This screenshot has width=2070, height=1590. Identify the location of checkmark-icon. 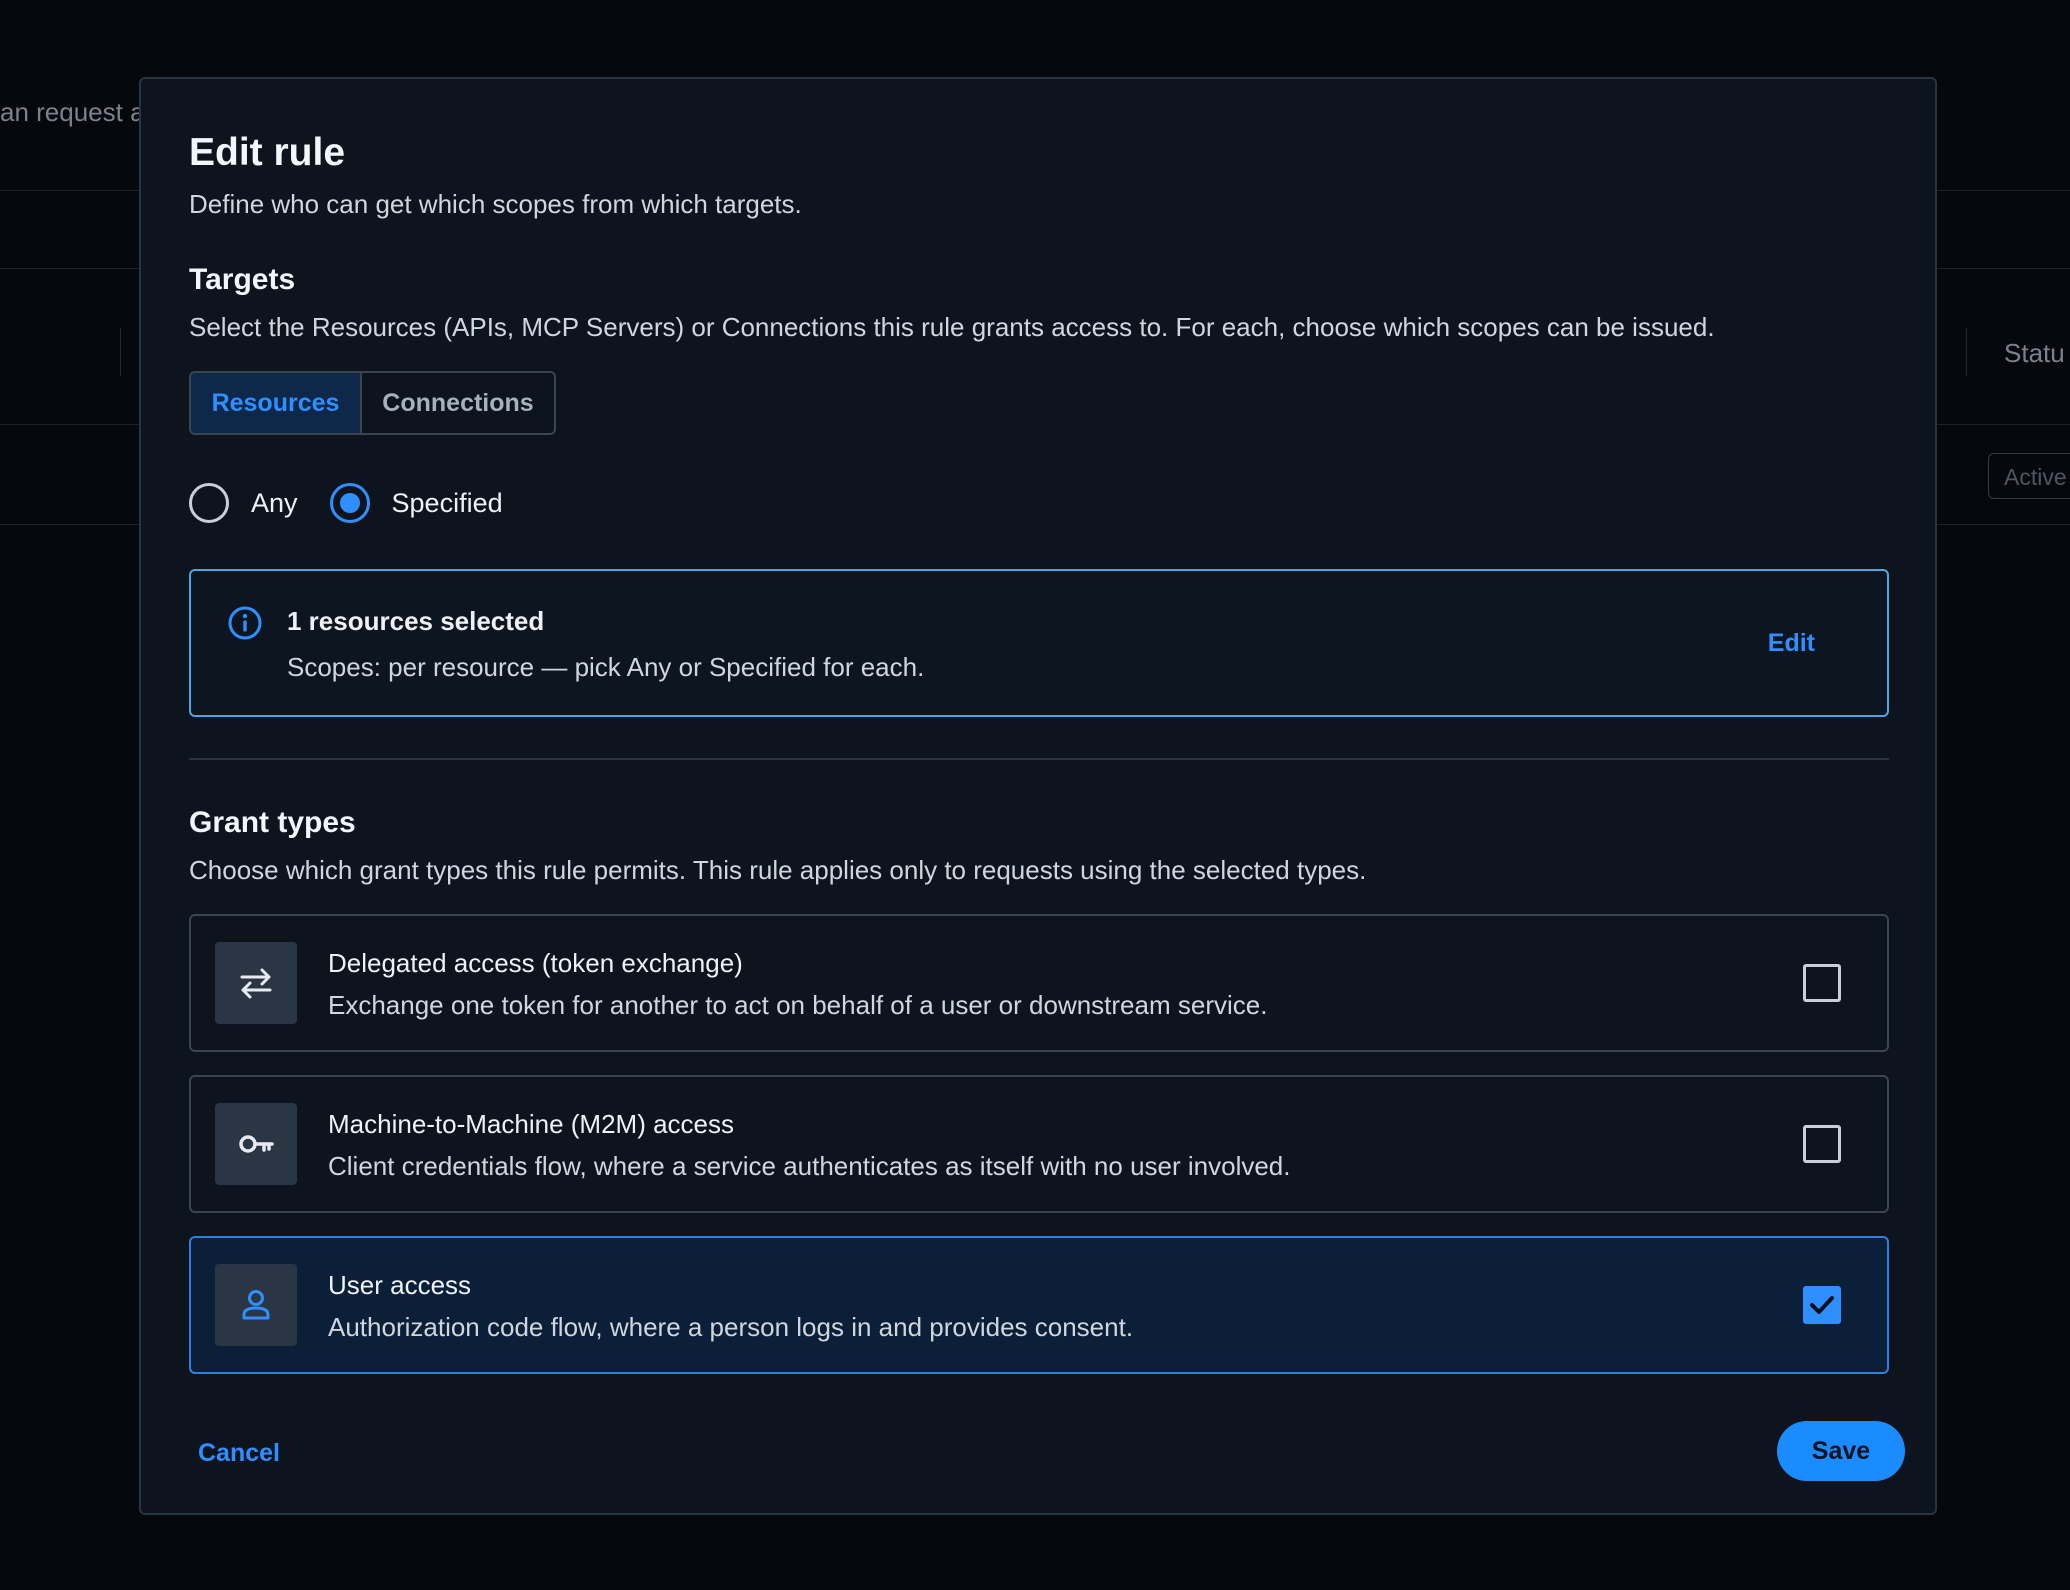
(1822, 1305).